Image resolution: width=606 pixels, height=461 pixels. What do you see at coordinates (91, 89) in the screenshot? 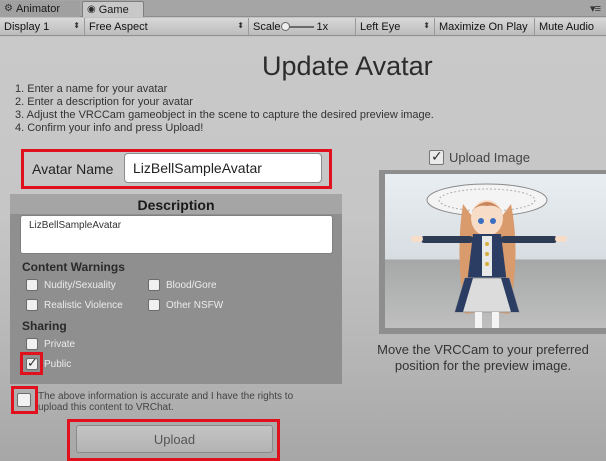
I see `instruction-line: 1. Enter a name for your avatar` at bounding box center [91, 89].